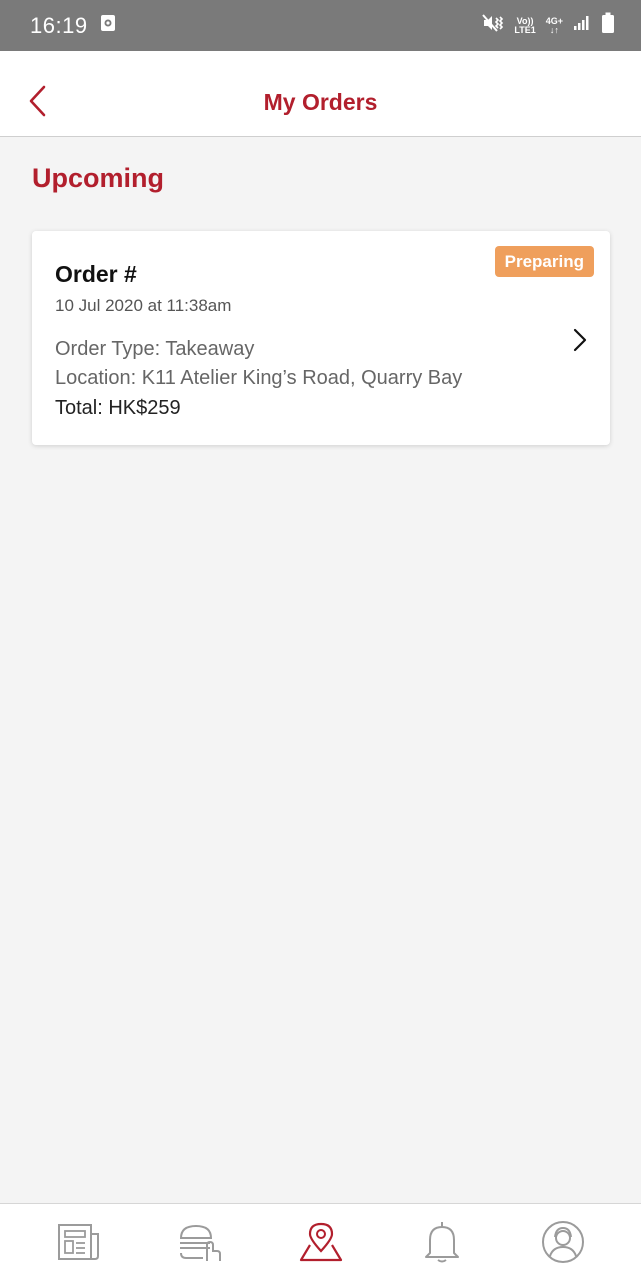 The image size is (641, 1280). What do you see at coordinates (320, 102) in the screenshot?
I see `page-title: My Orders` at bounding box center [320, 102].